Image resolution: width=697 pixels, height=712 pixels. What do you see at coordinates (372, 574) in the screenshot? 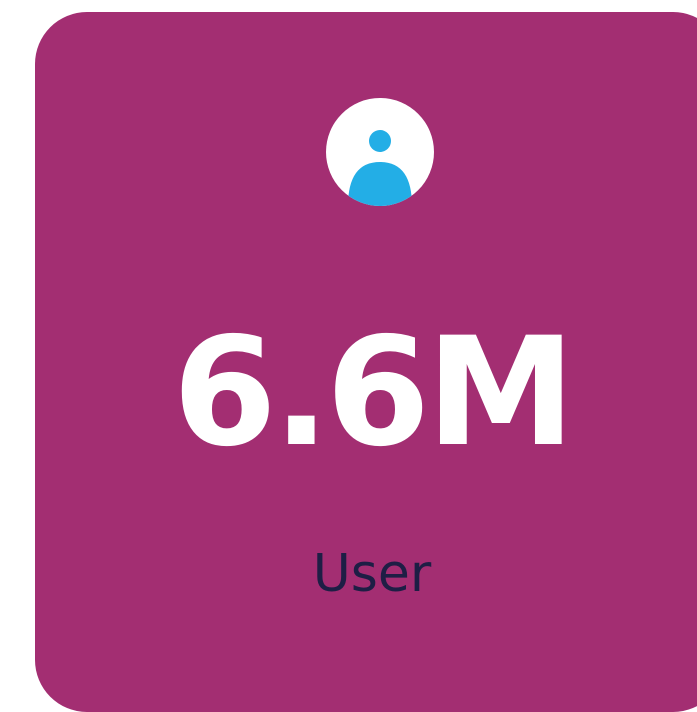
I see `stat-label: User` at bounding box center [372, 574].